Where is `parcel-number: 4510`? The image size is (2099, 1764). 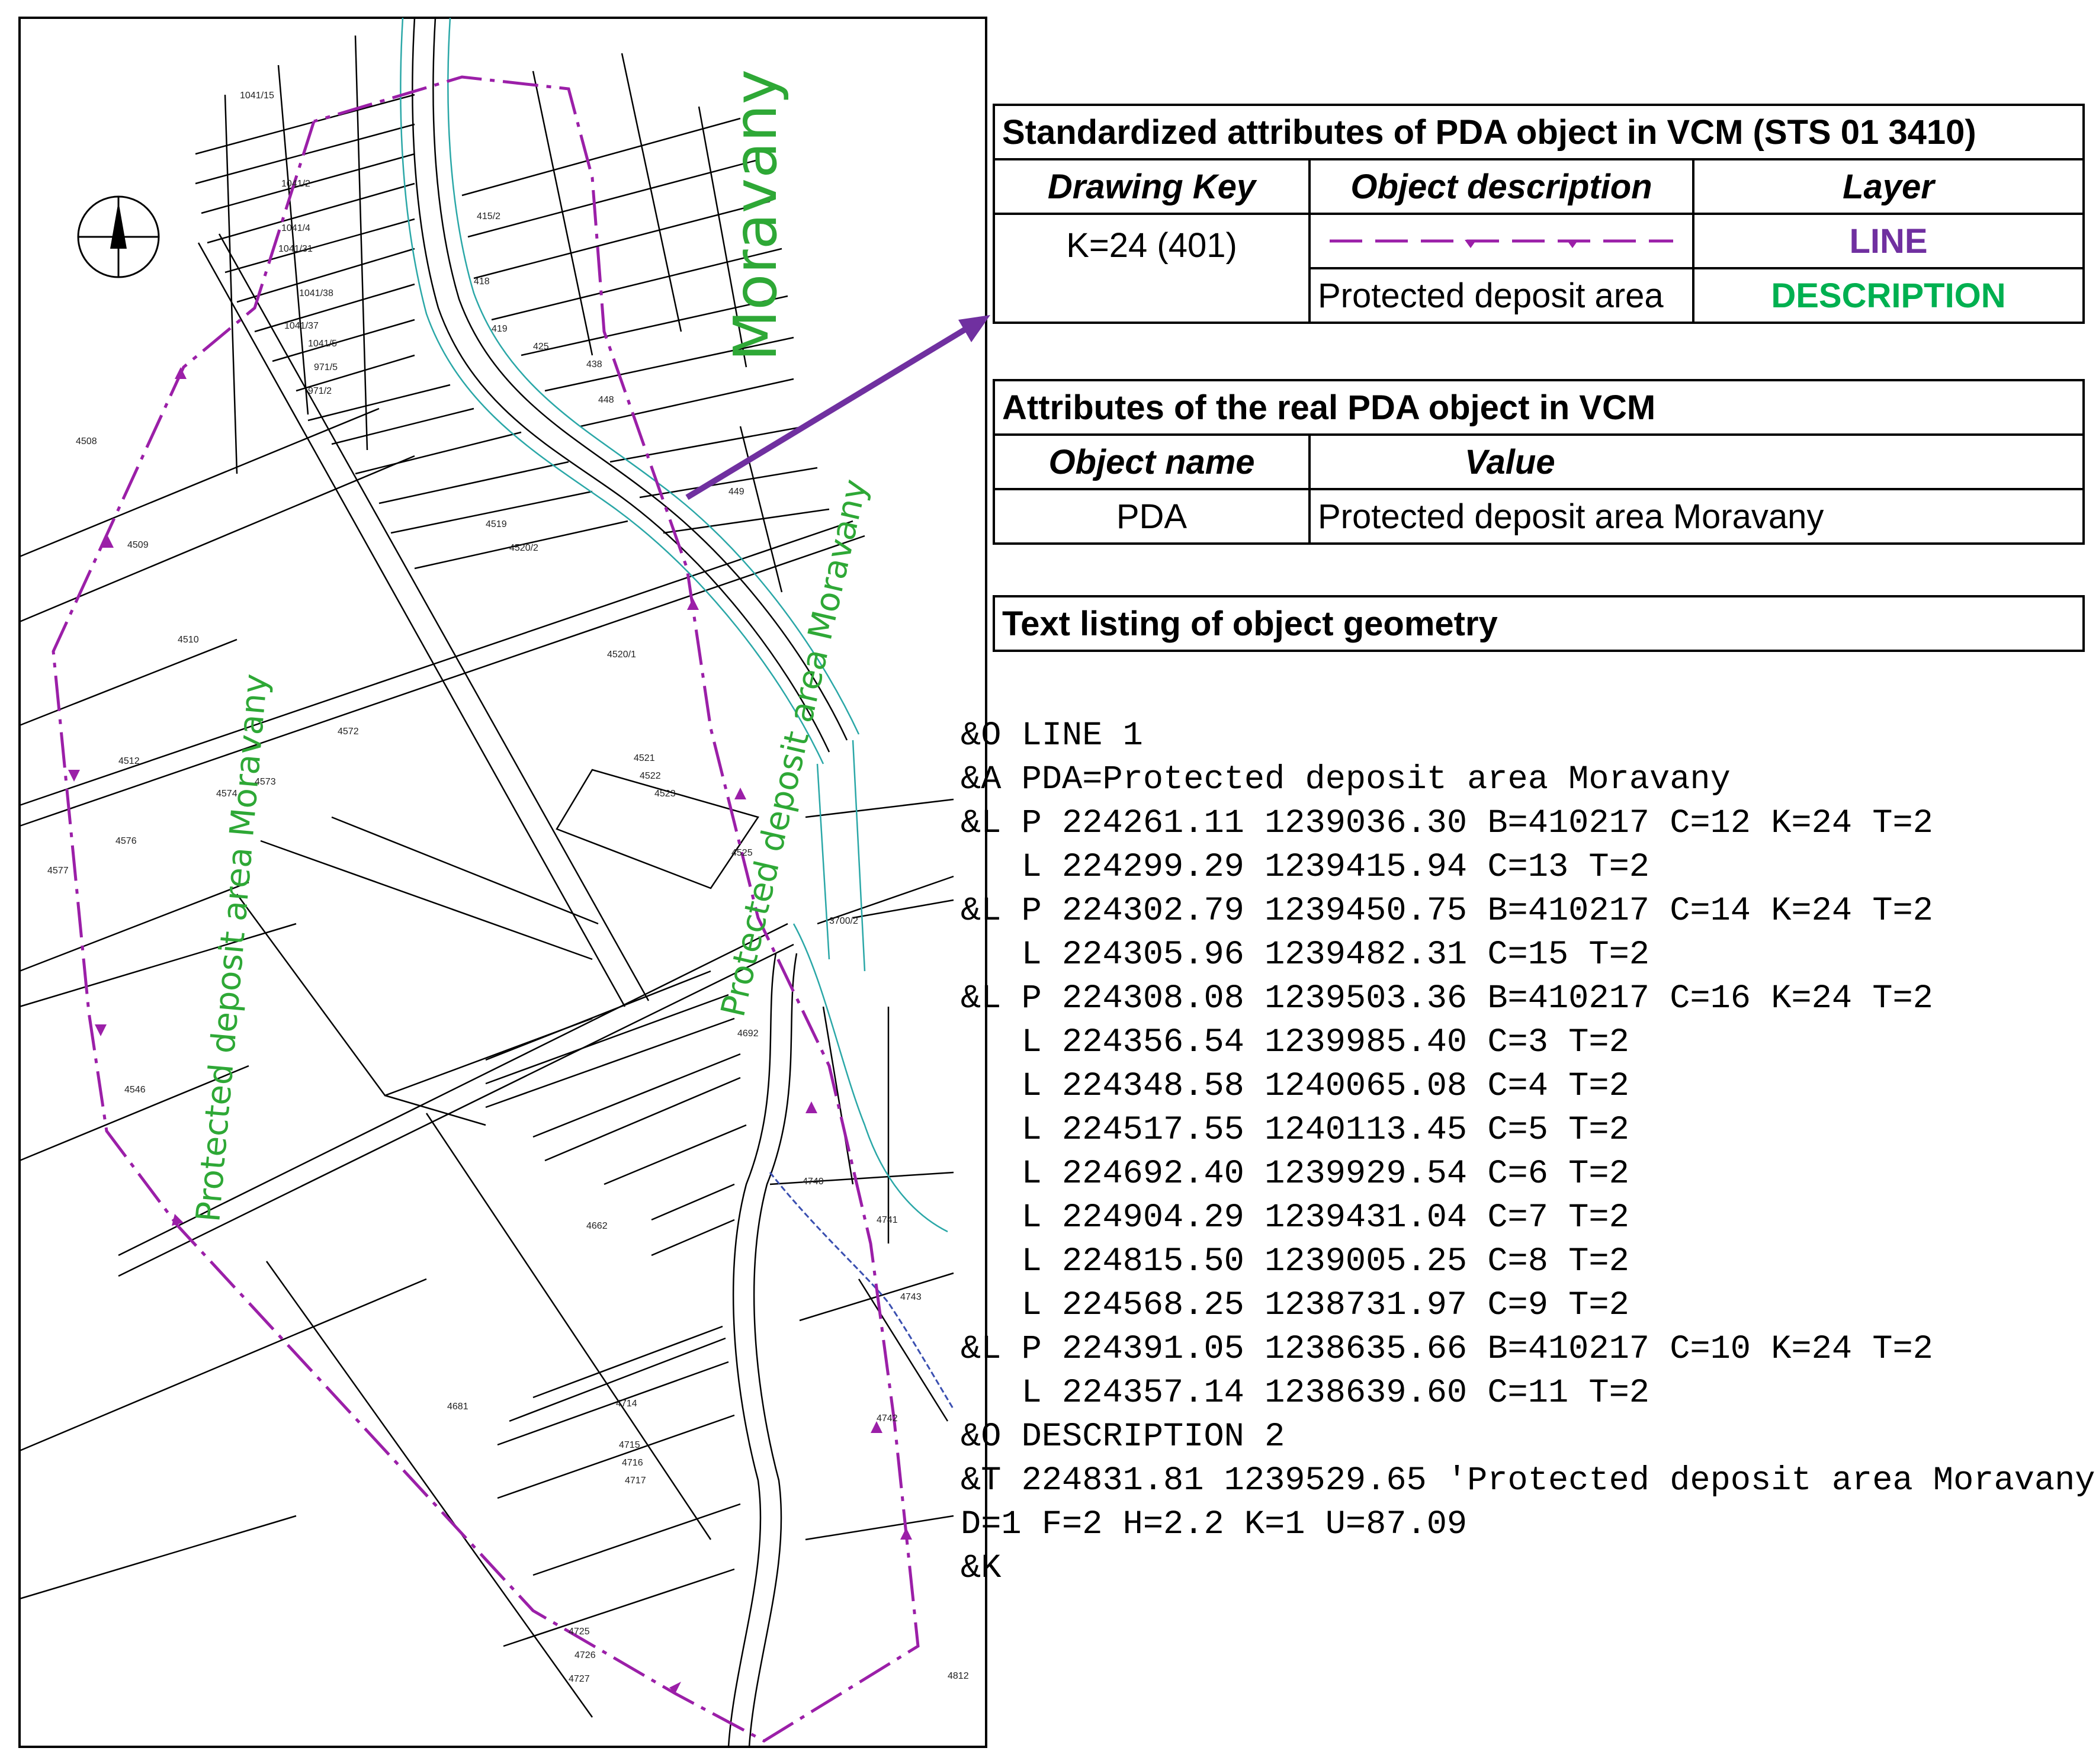
parcel-number: 4510 is located at coordinates (188, 640).